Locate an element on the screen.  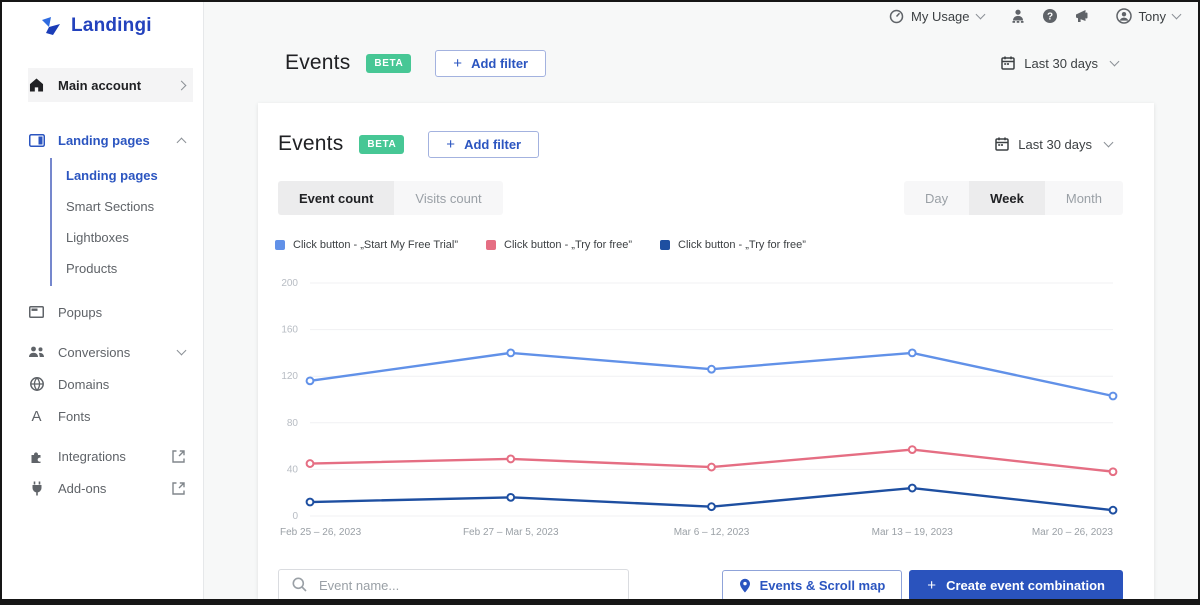
popups-icon is located at coordinates (36, 312).